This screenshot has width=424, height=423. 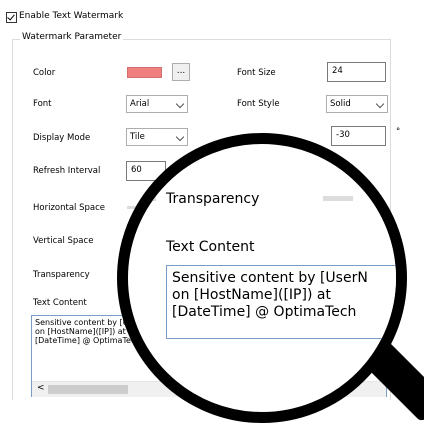 I want to click on zoomed-text-line: Sensitive content by [UserN, so click(x=270, y=278).